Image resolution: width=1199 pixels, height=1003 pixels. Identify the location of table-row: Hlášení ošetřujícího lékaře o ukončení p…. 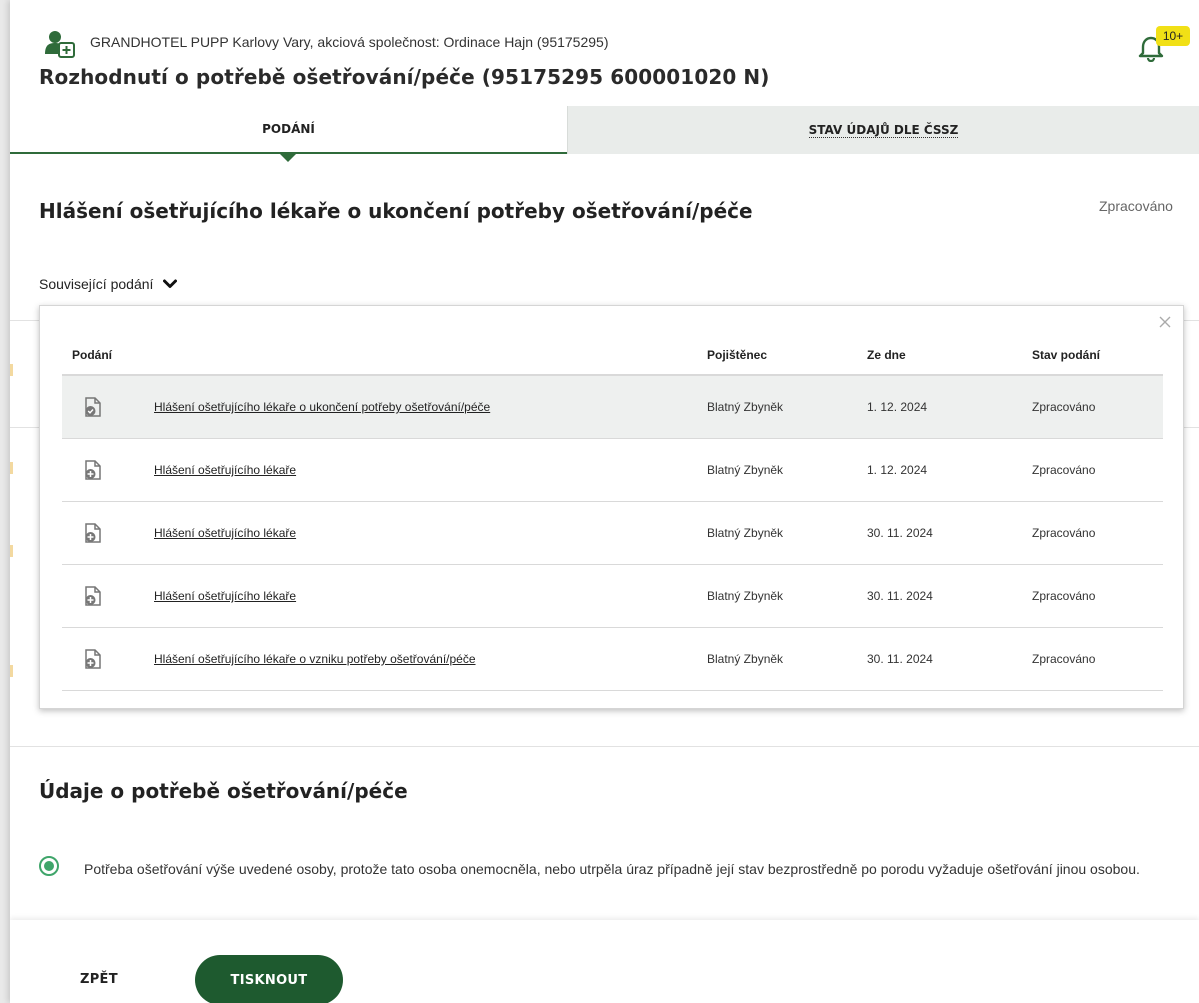
(612, 407).